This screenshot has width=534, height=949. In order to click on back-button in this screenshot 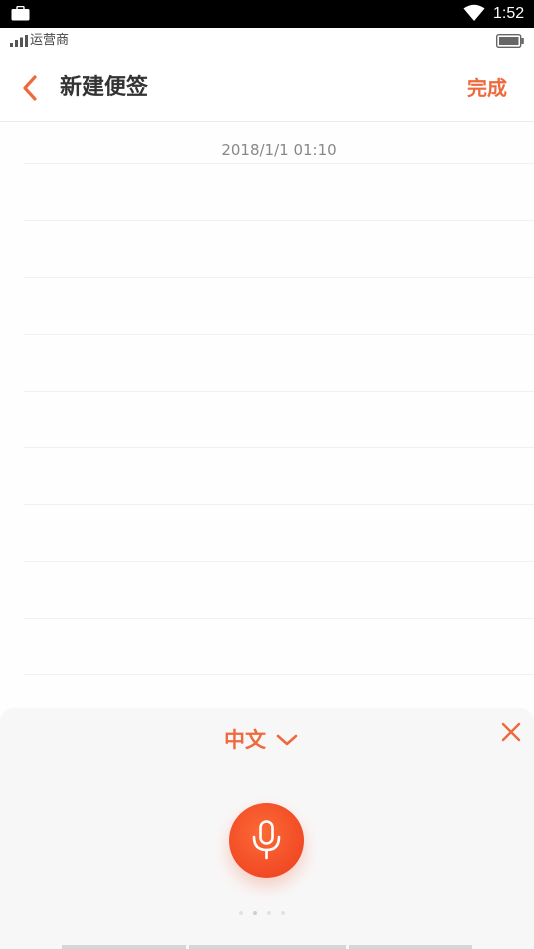, I will do `click(30, 88)`.